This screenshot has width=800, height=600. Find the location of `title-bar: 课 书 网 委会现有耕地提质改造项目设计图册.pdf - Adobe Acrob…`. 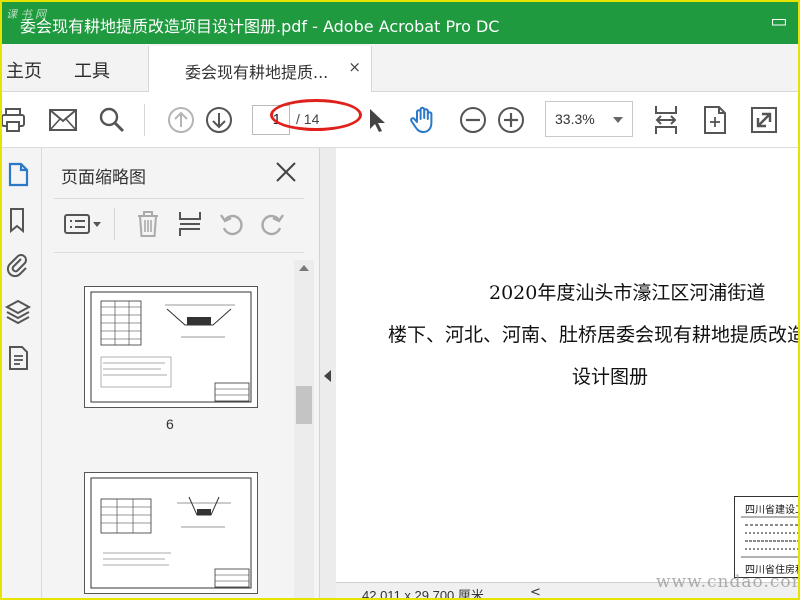

title-bar: 课 书 网 委会现有耕地提质改造项目设计图册.pdf - Adobe Acrob… is located at coordinates (400, 23).